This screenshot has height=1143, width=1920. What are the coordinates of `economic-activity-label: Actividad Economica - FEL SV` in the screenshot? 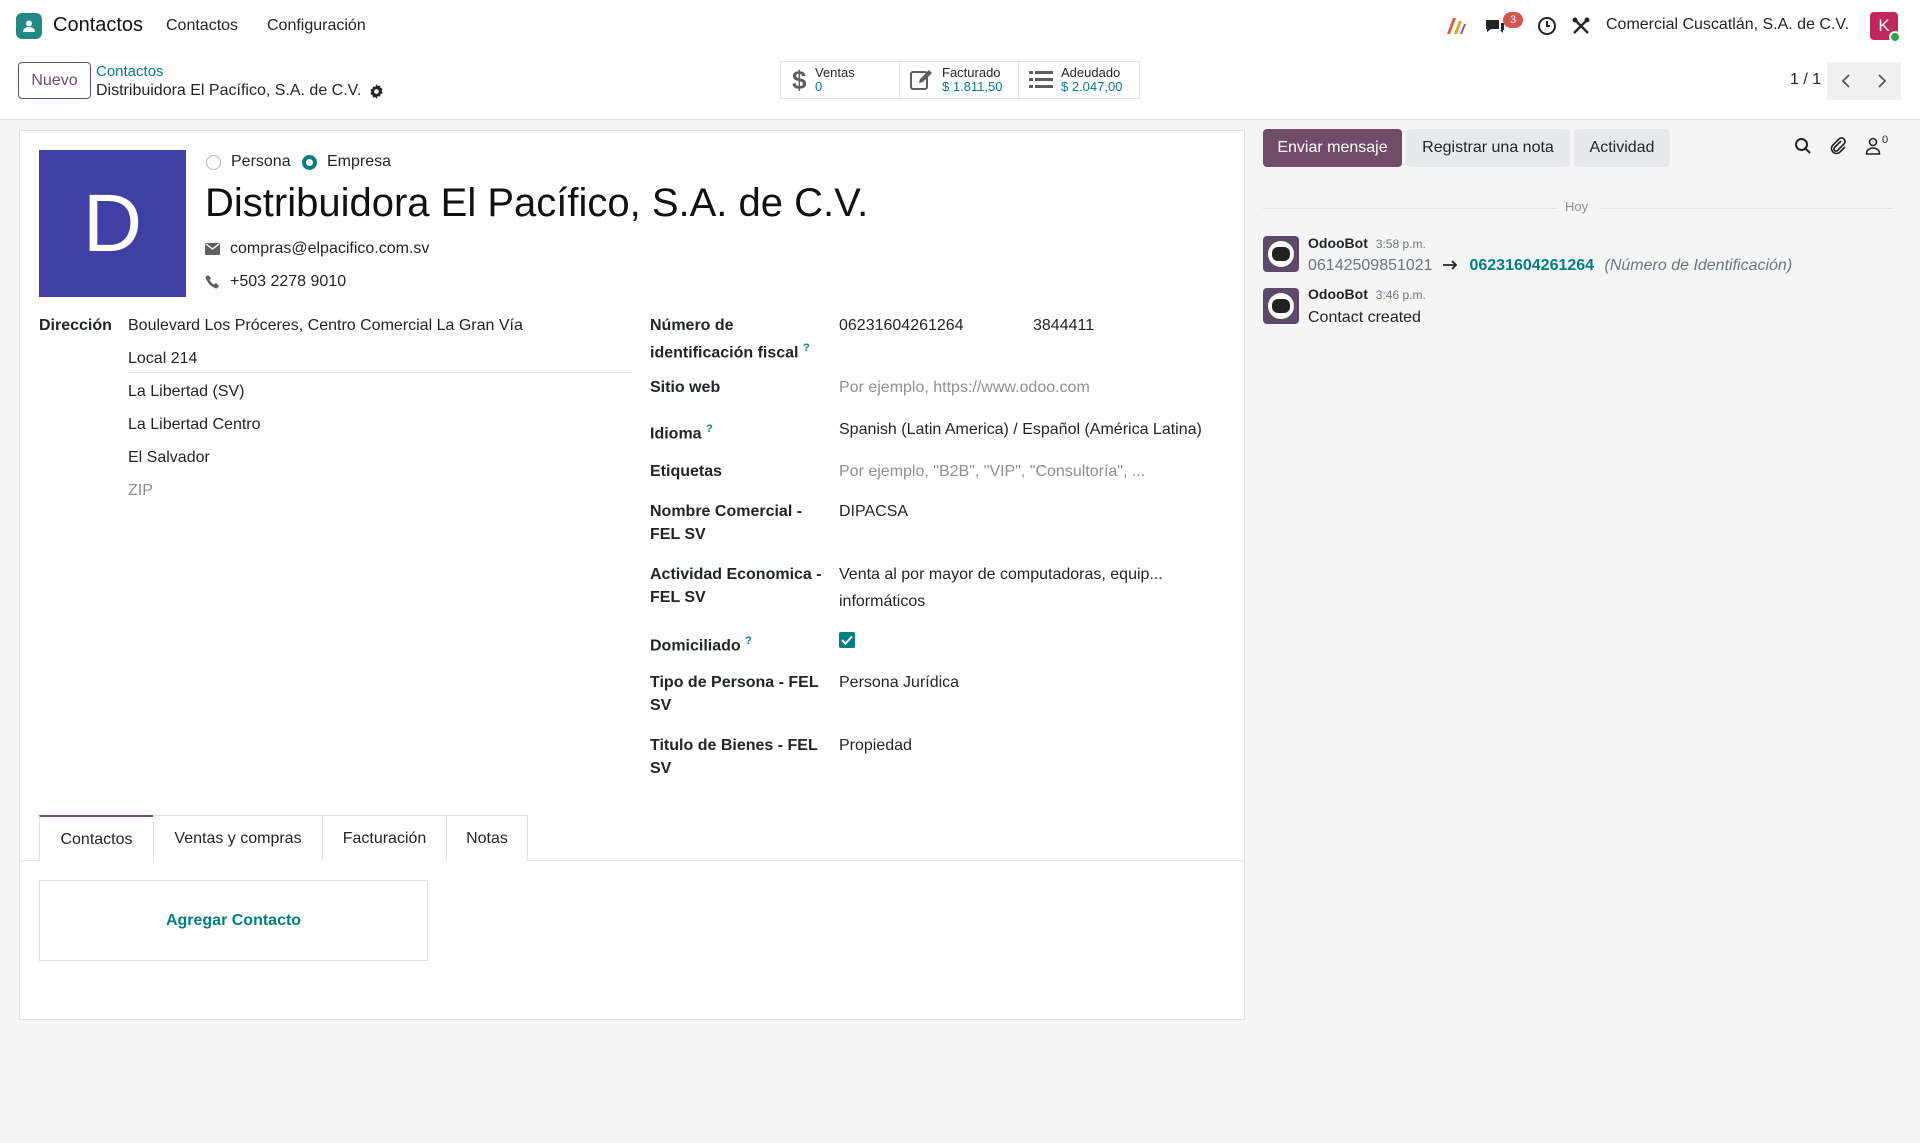 It's located at (736, 586).